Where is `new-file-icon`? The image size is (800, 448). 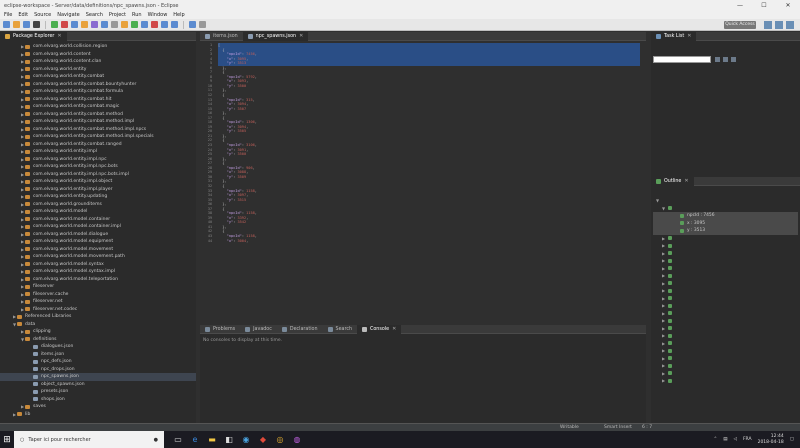
new-file-icon is located at coordinates (6, 24).